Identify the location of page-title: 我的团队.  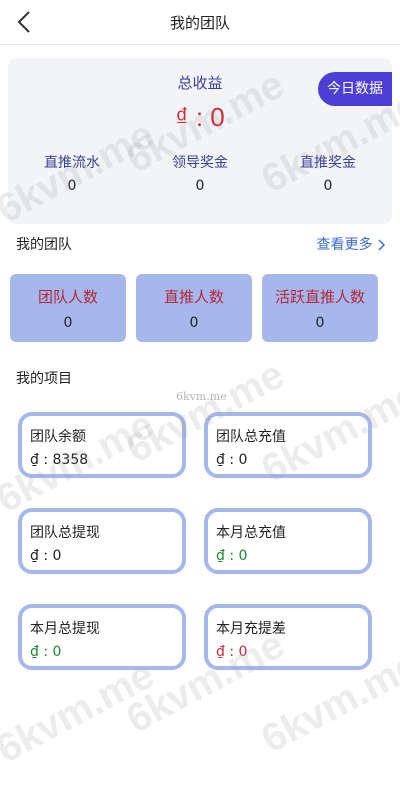
(199, 23).